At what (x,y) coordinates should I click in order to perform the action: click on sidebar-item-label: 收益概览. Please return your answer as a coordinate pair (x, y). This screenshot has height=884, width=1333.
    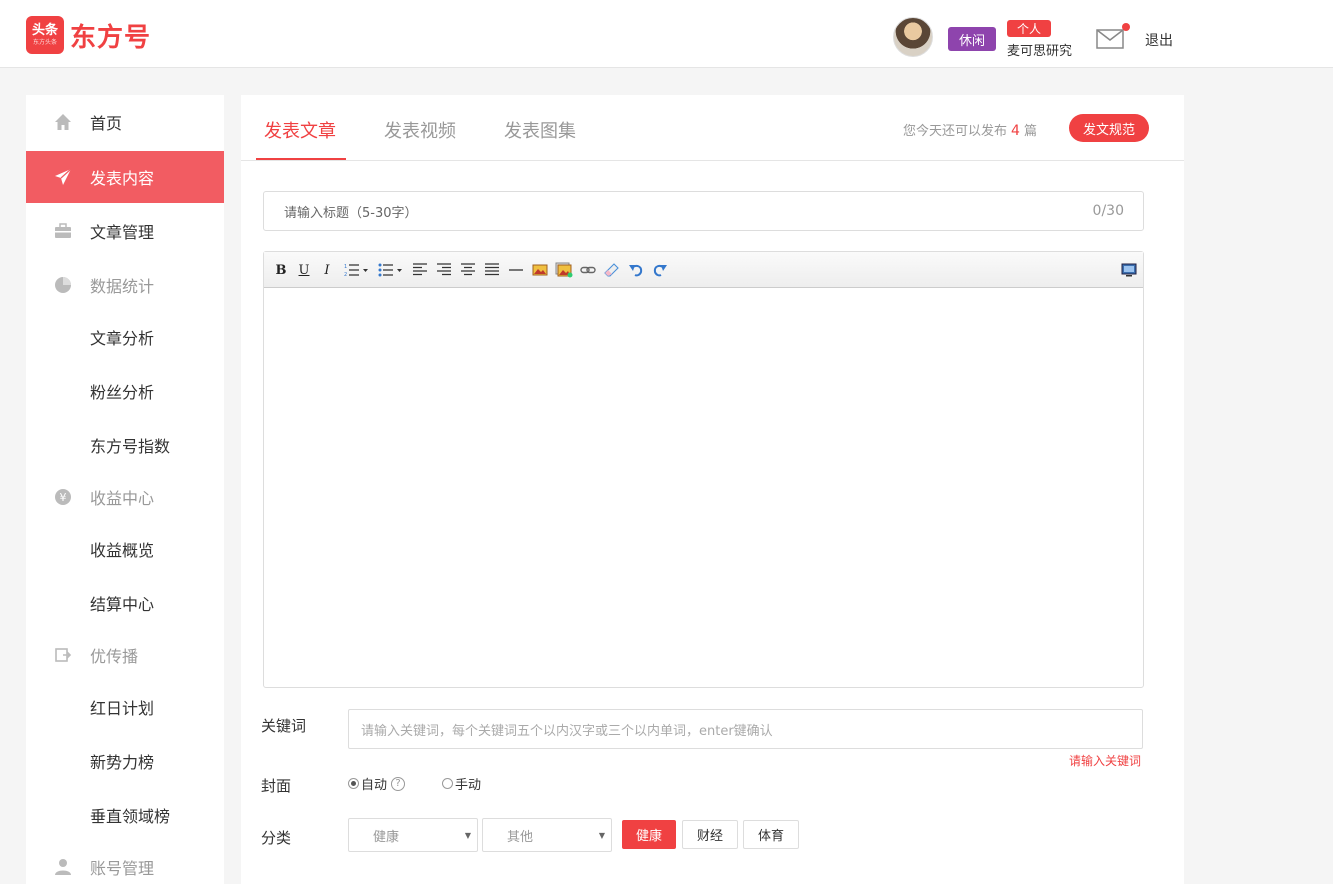
    Looking at the image, I should click on (122, 550).